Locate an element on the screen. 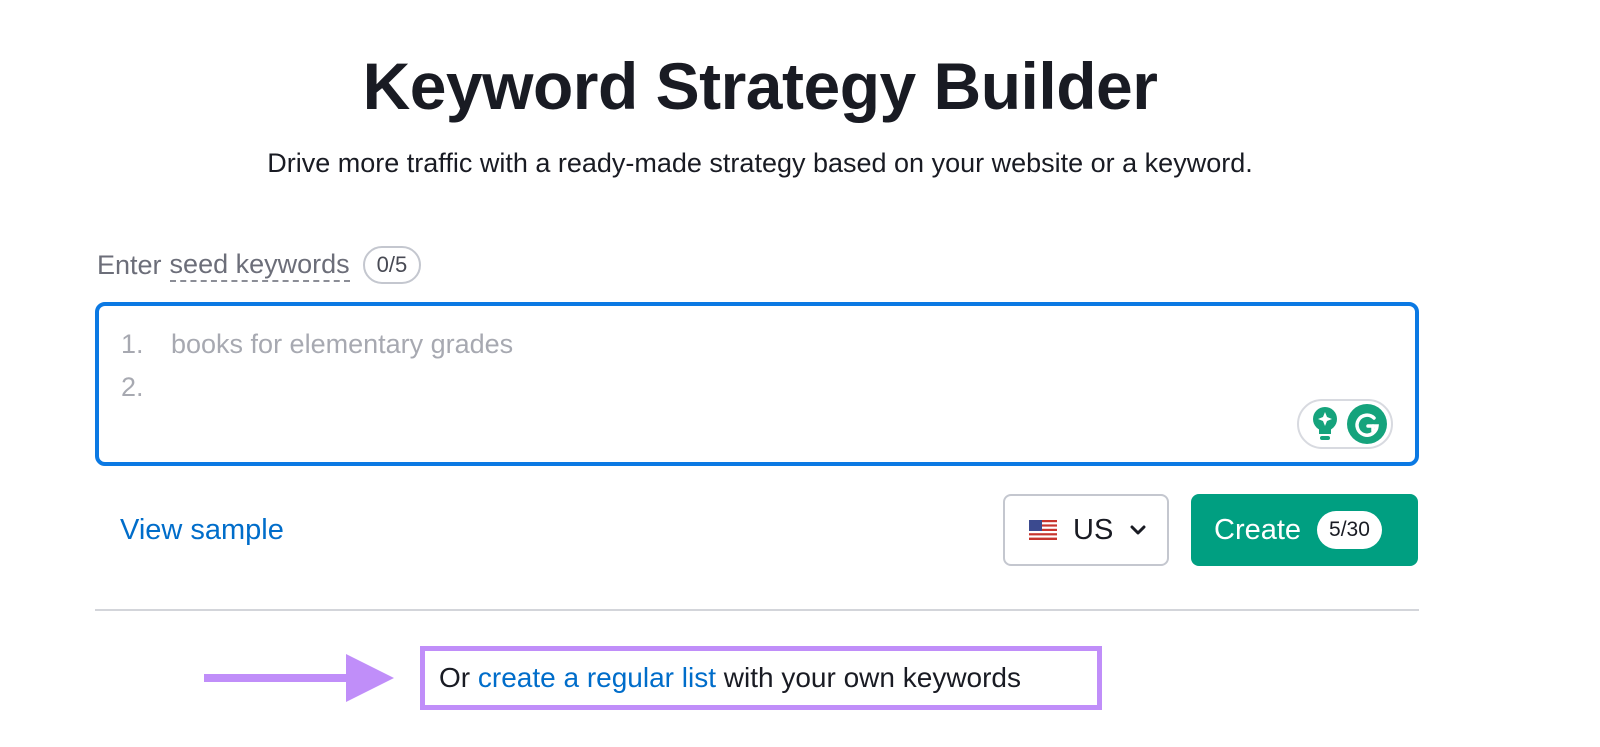  line-number: 2. is located at coordinates (132, 387).